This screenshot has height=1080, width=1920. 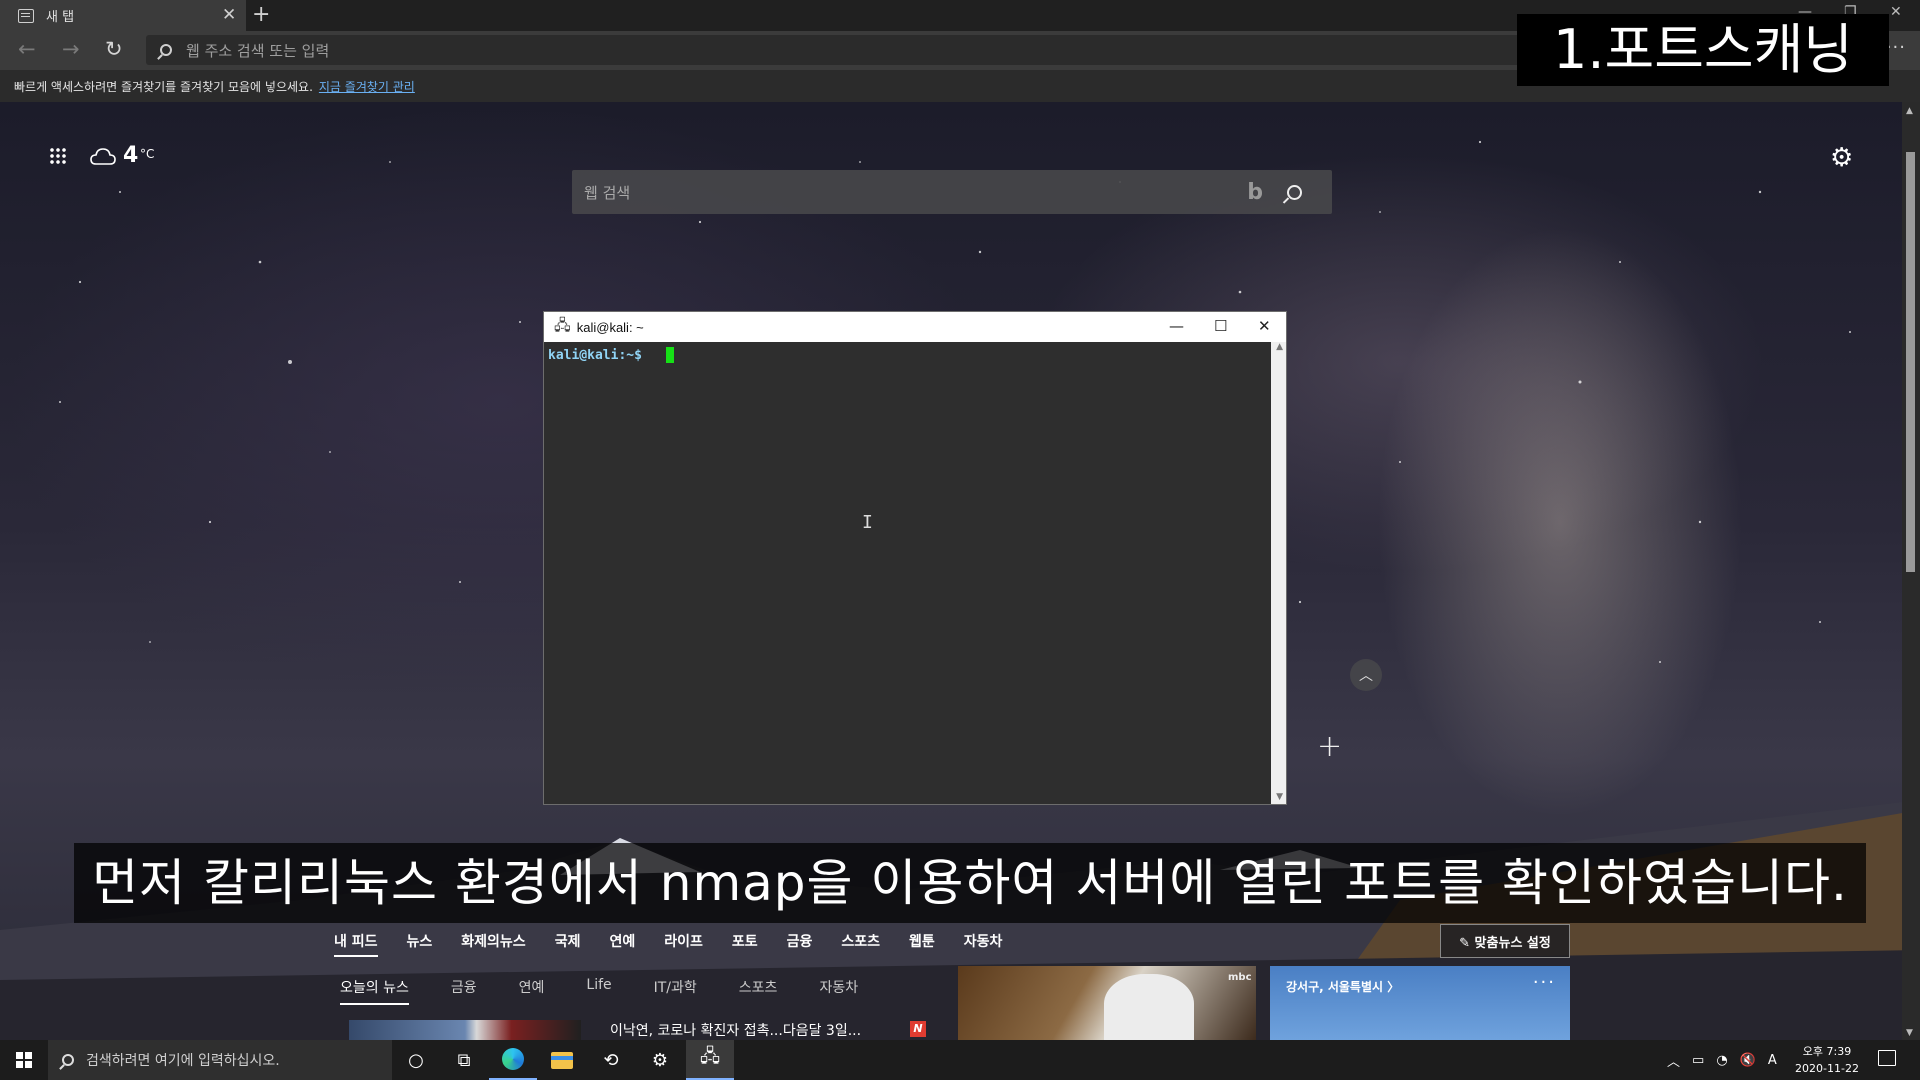 I want to click on system-tray: ︿ ▭ ◔ 🔇 A, so click(x=1728, y=1060).